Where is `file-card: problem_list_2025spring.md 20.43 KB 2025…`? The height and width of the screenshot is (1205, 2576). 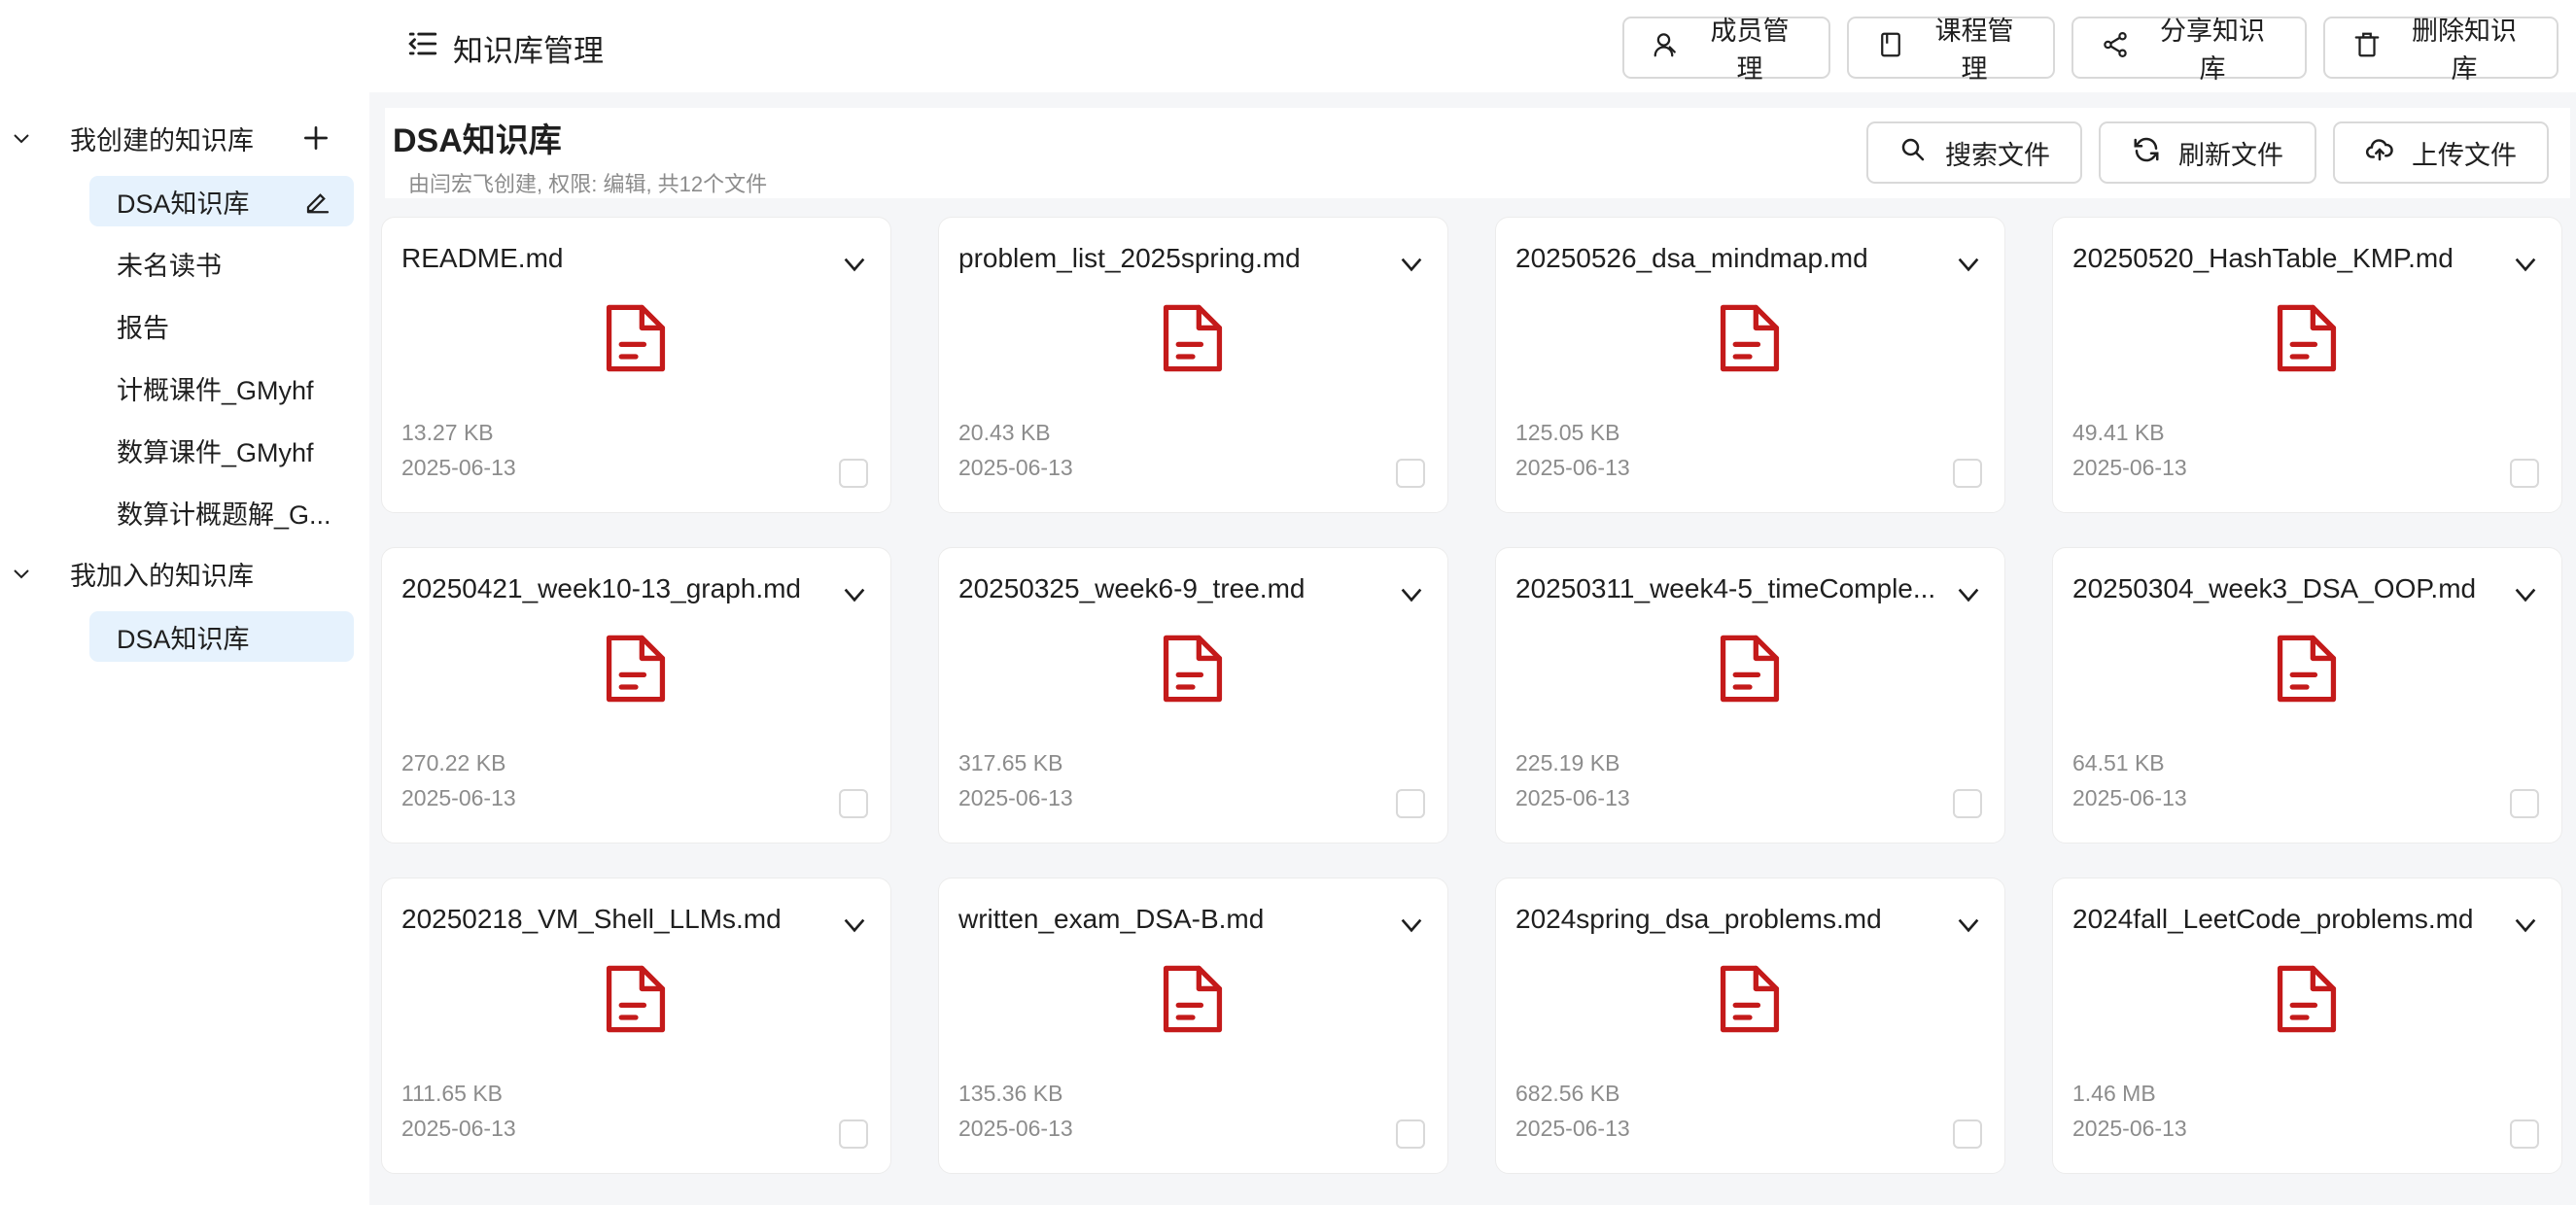 file-card: problem_list_2025spring.md 20.43 KB 2025… is located at coordinates (1193, 365).